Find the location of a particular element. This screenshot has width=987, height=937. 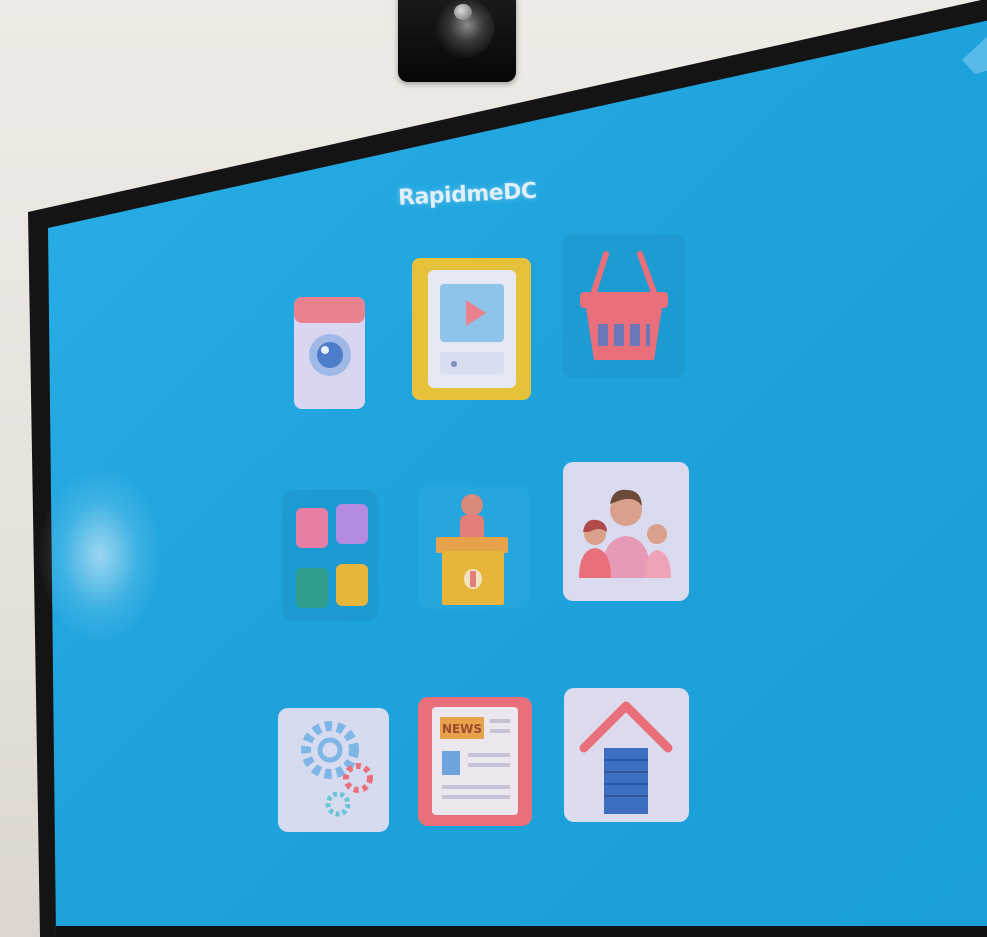

gears-tile is located at coordinates (333, 770).